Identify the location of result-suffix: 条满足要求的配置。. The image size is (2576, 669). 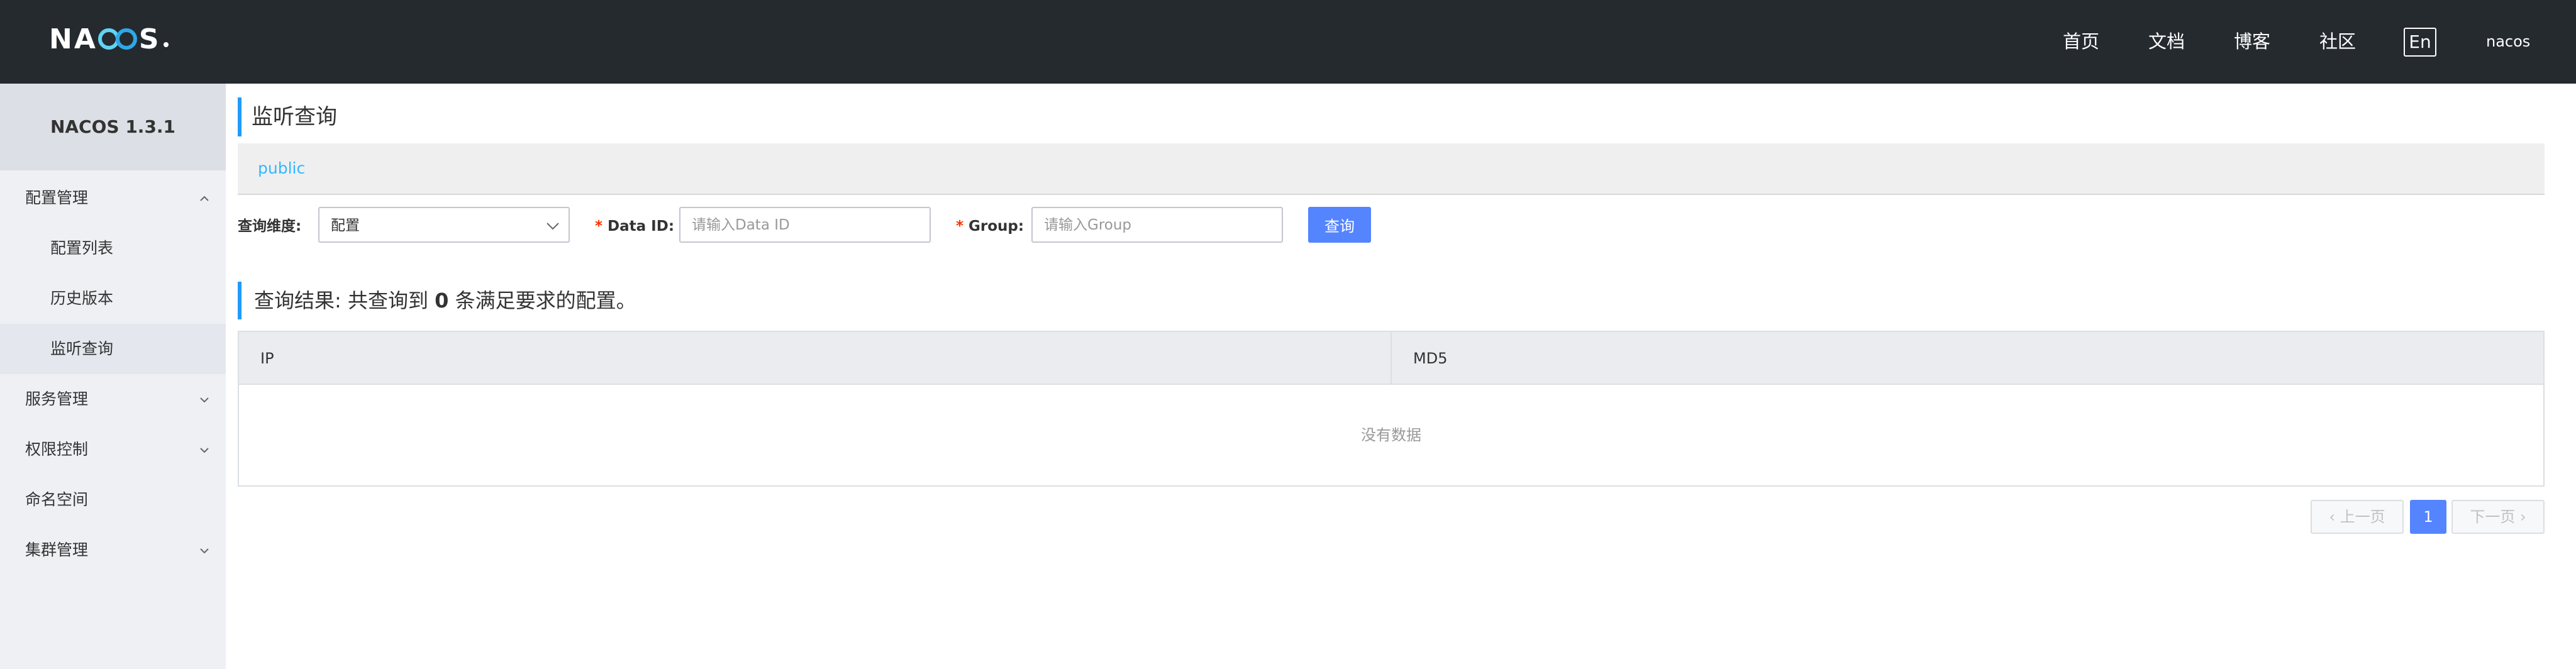
(542, 301).